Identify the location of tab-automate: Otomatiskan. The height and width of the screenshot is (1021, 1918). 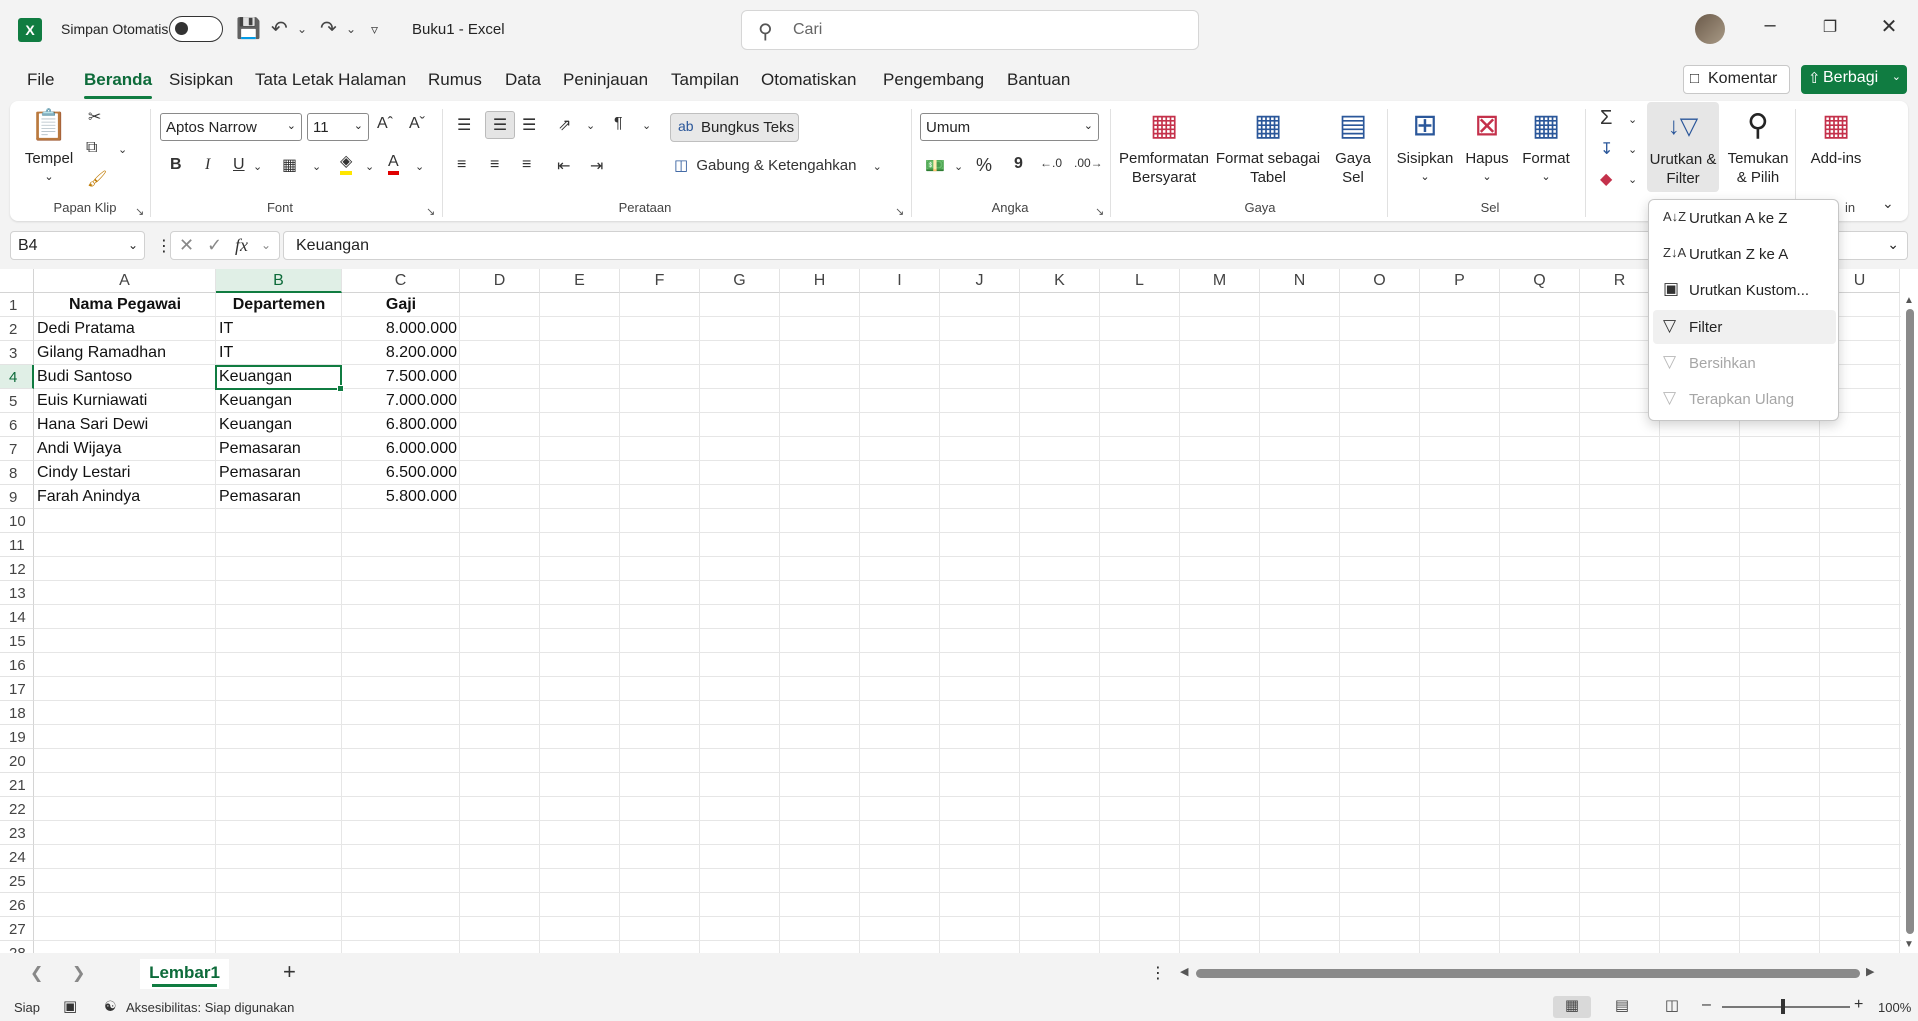
(808, 80).